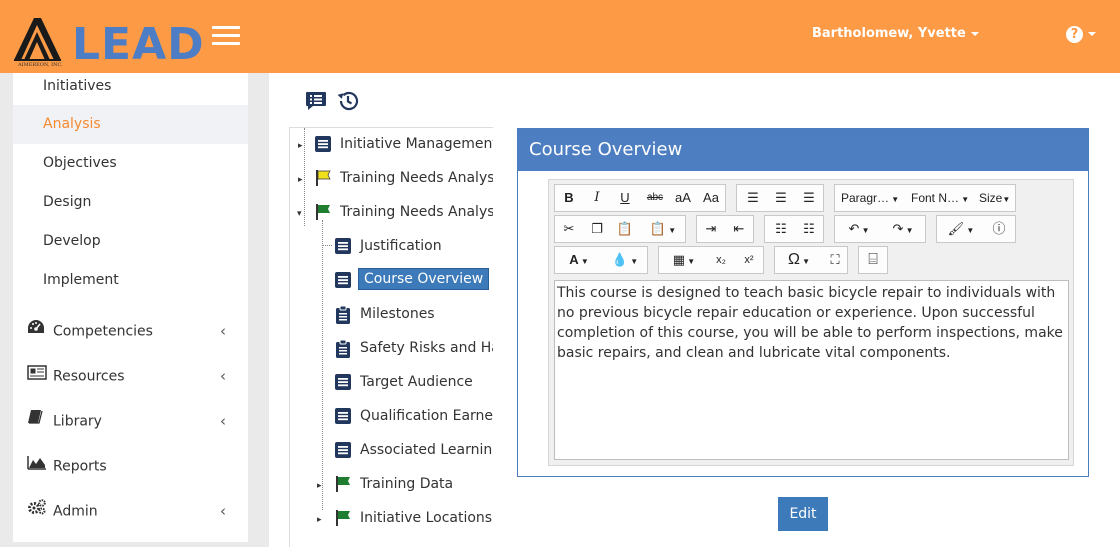  Describe the element at coordinates (739, 229) in the screenshot. I see `outdent-icon: ⇤` at that location.